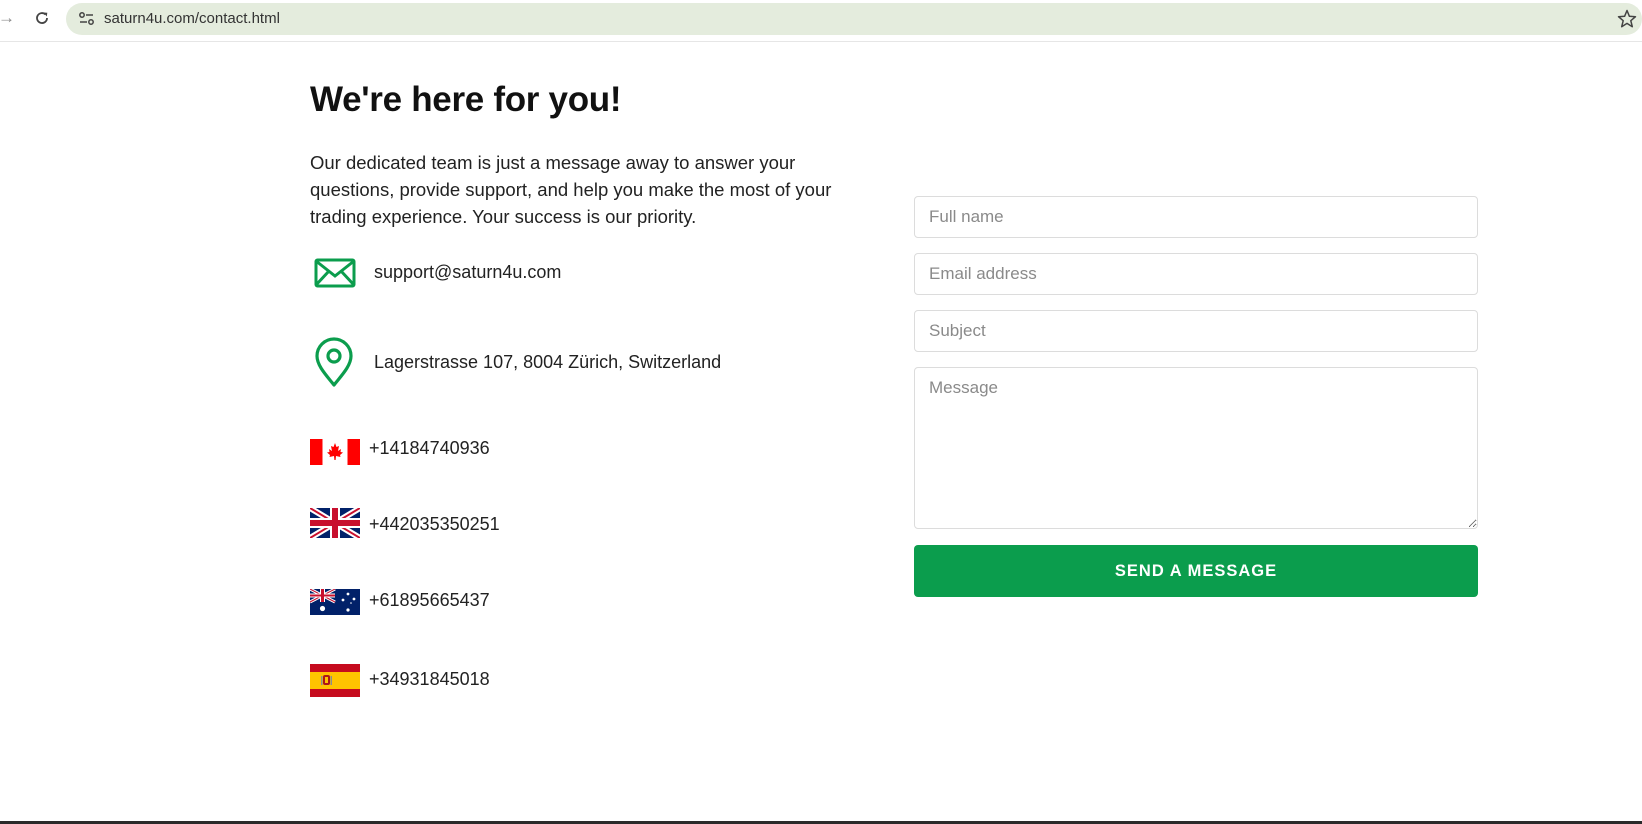 The height and width of the screenshot is (824, 1642). What do you see at coordinates (466, 99) in the screenshot?
I see `page-title: We're here for you!` at bounding box center [466, 99].